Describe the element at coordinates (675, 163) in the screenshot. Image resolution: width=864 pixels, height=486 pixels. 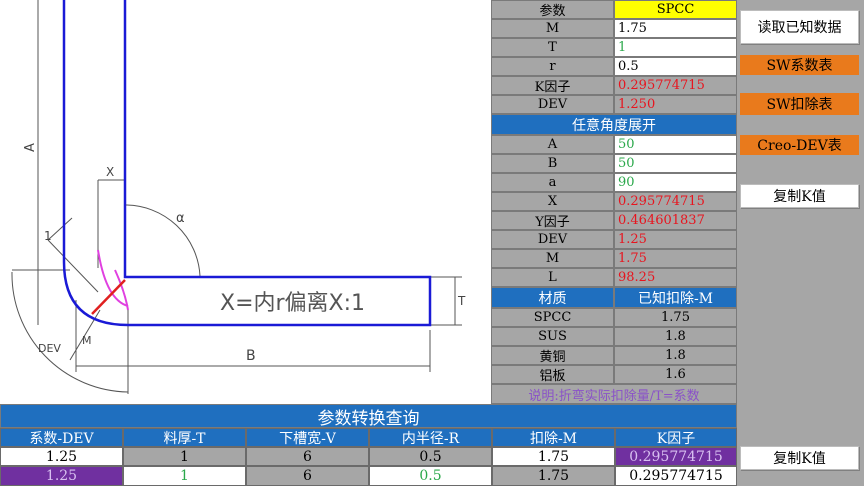
I see `angle-b-value: 50` at that location.